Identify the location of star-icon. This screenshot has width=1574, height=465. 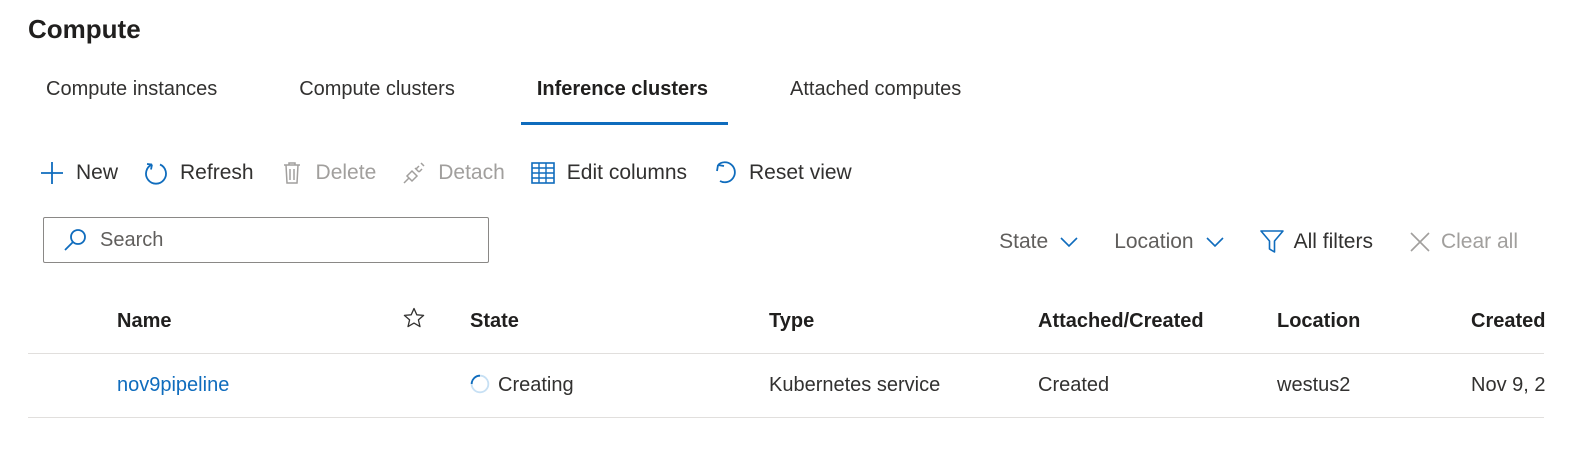
(414, 321).